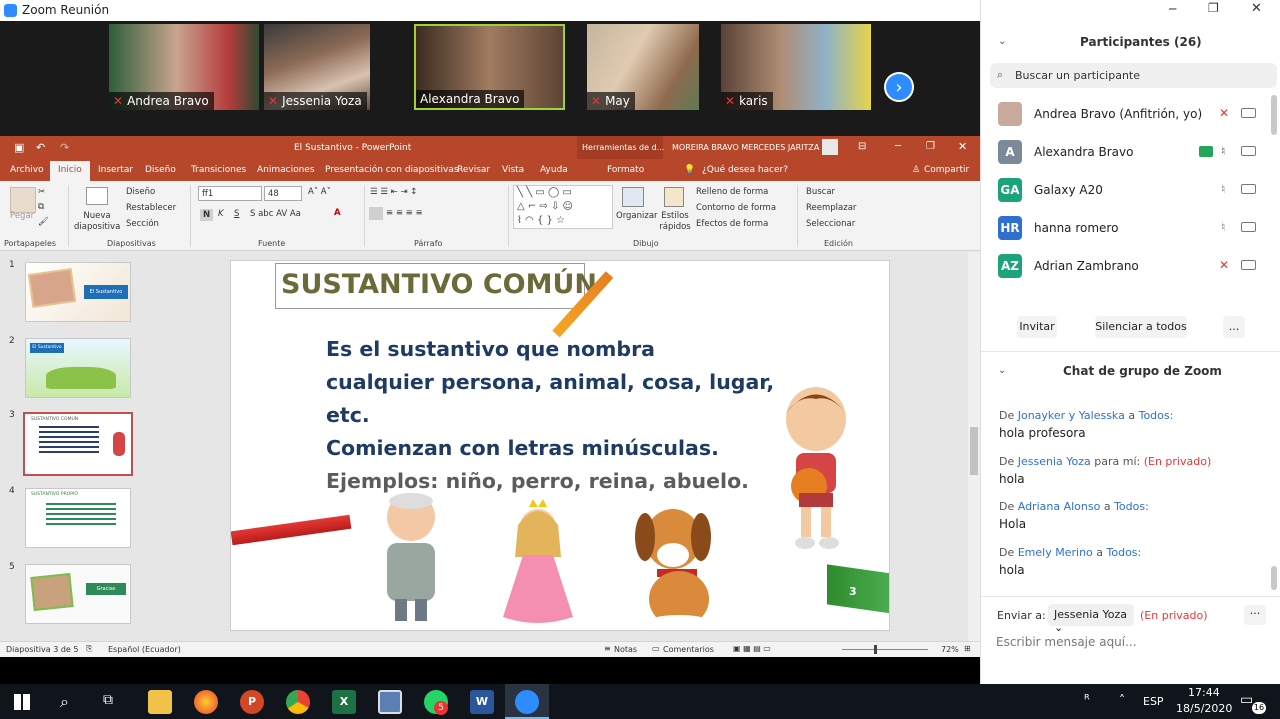 This screenshot has height=719, width=1280. I want to click on firefox-icon, so click(206, 702).